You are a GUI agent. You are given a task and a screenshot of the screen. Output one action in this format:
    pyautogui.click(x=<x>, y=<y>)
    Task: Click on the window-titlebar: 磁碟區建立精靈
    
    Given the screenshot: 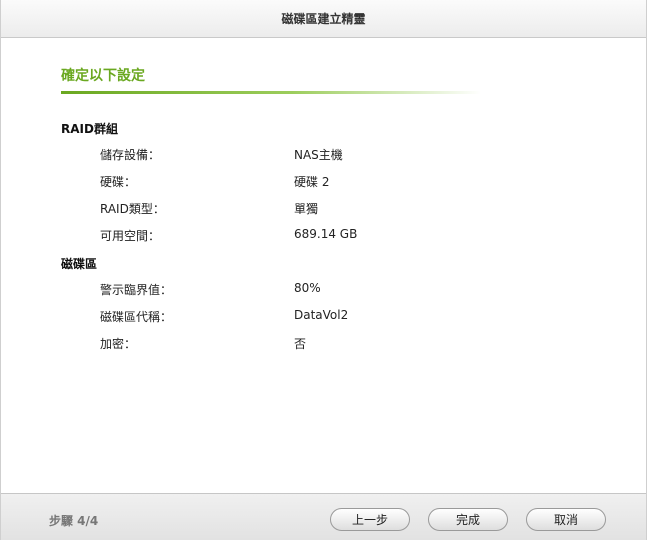 What is the action you would take?
    pyautogui.click(x=323, y=19)
    